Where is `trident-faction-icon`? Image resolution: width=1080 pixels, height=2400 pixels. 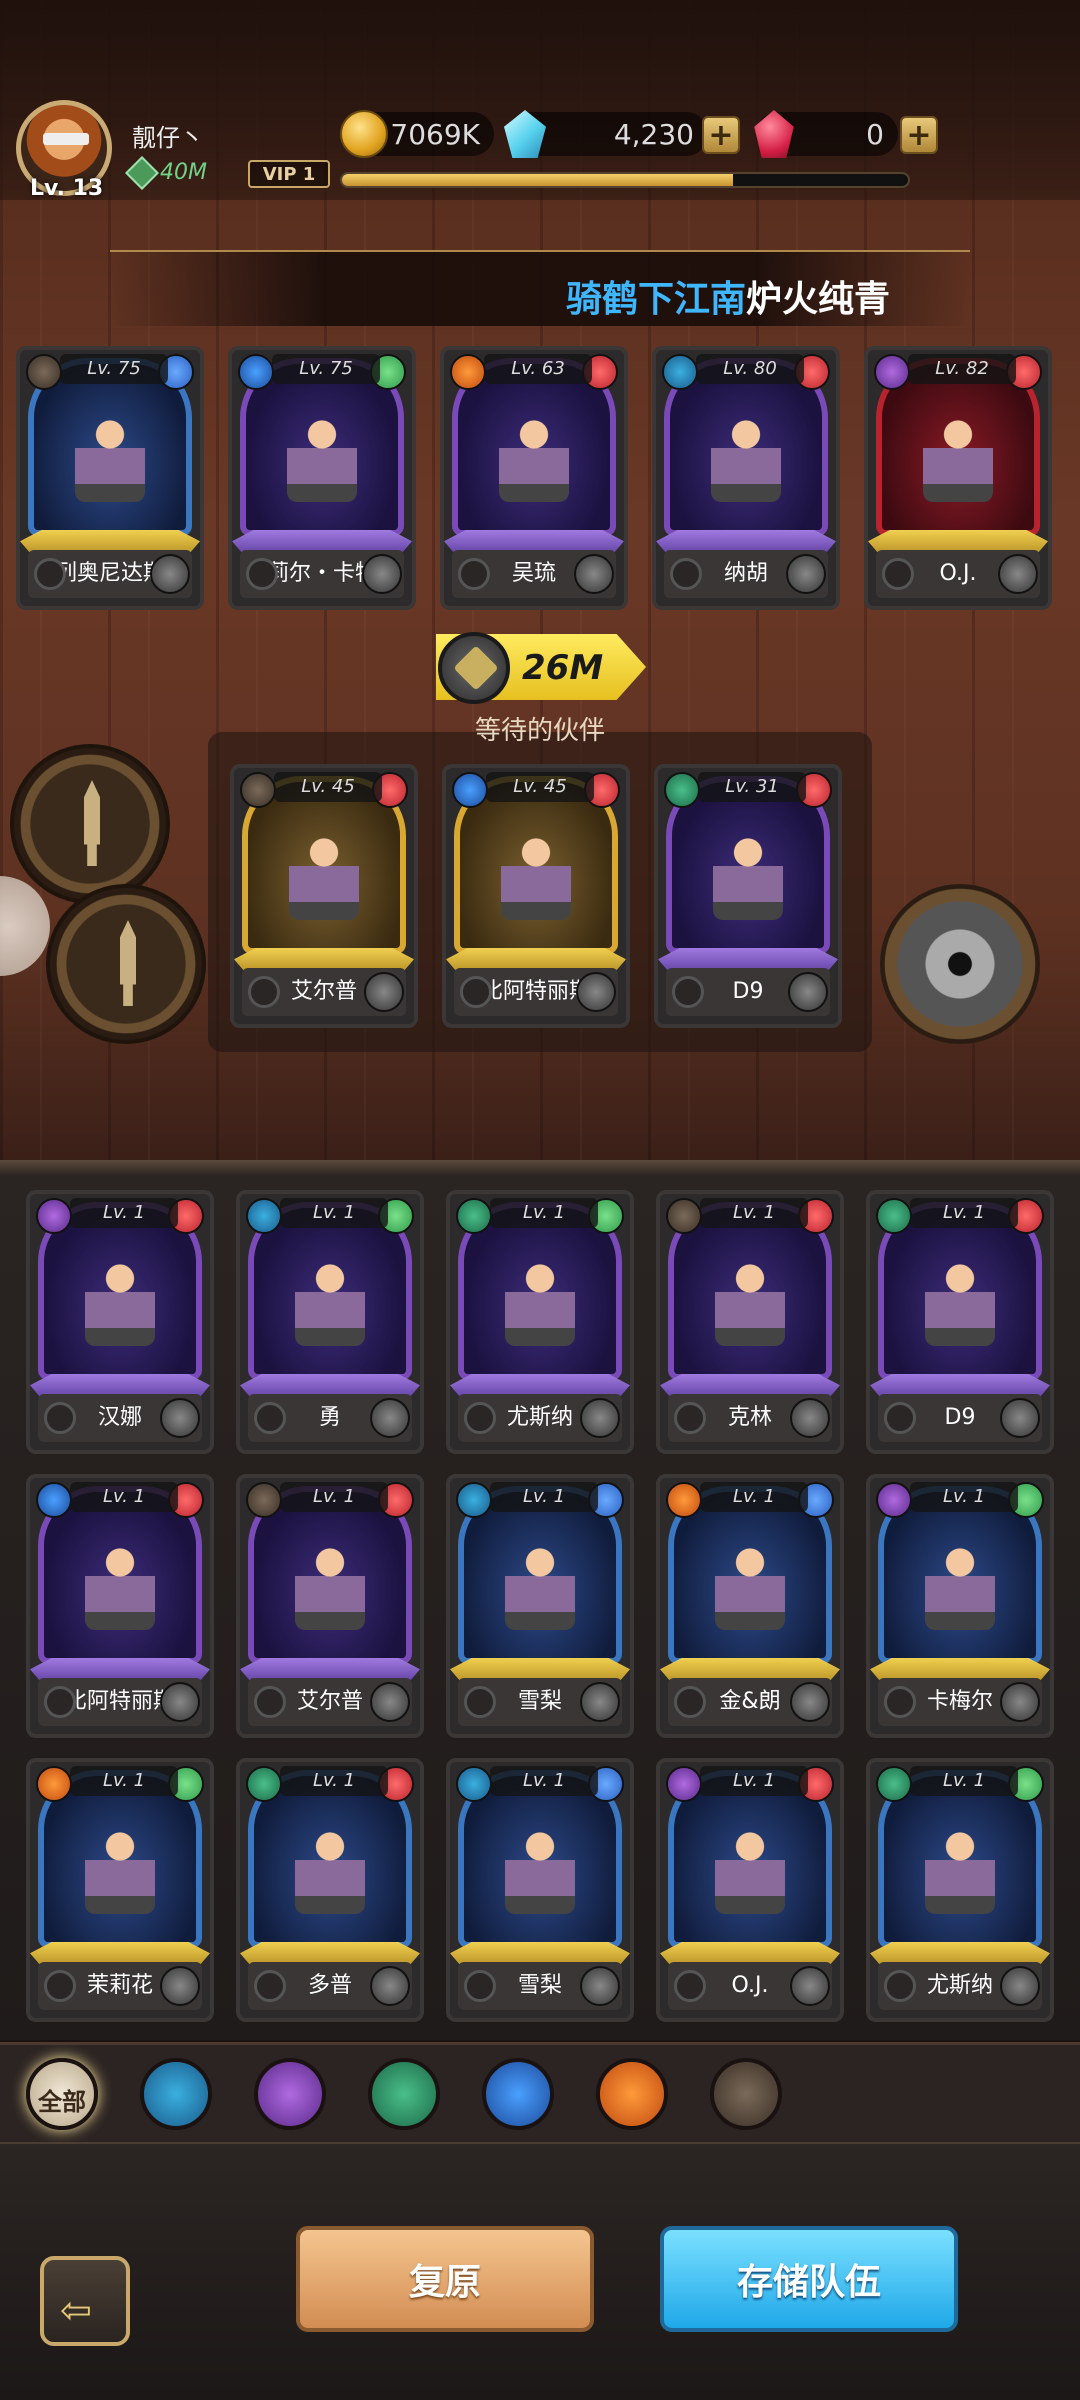 trident-faction-icon is located at coordinates (290, 2094).